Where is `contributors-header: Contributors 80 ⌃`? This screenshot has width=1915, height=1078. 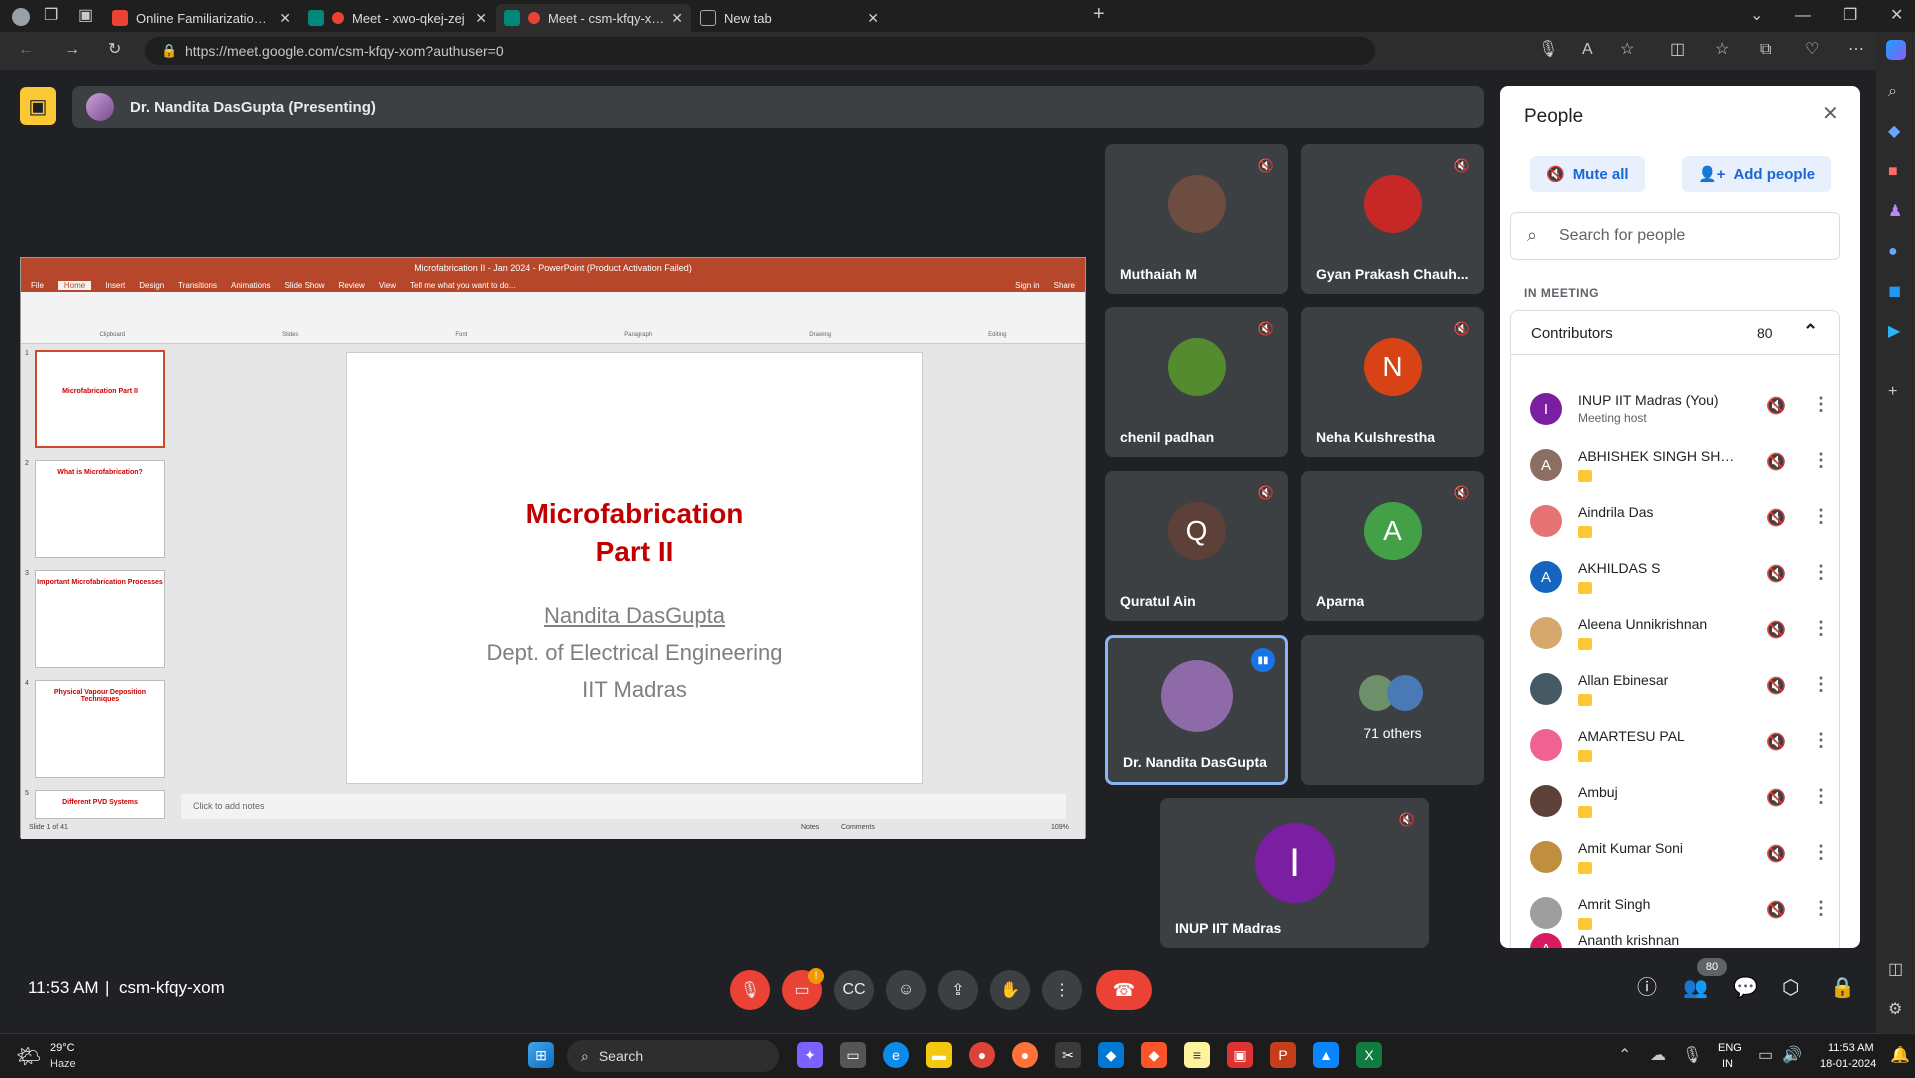
contributors-header: Contributors 80 ⌃ is located at coordinates (1675, 333).